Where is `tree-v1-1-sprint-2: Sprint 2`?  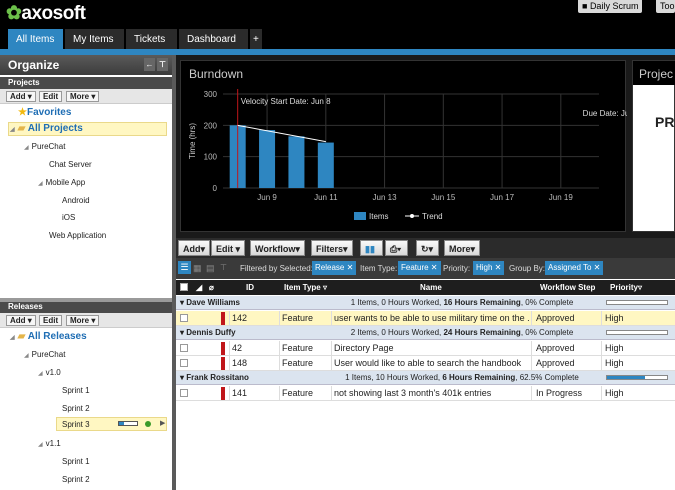 tree-v1-1-sprint-2: Sprint 2 is located at coordinates (76, 479).